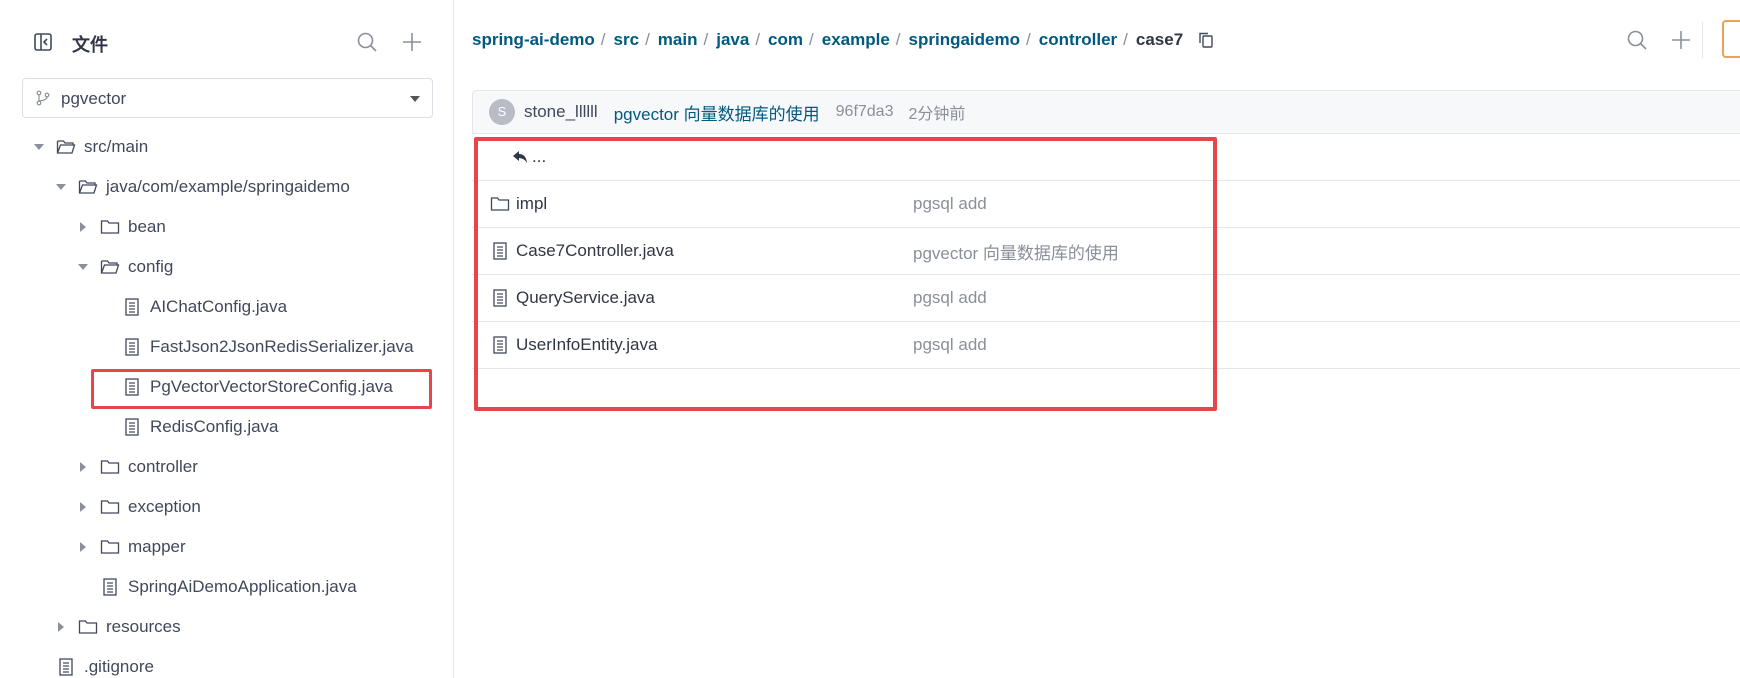  Describe the element at coordinates (163, 466) in the screenshot. I see `tree-item-label: controller` at that location.